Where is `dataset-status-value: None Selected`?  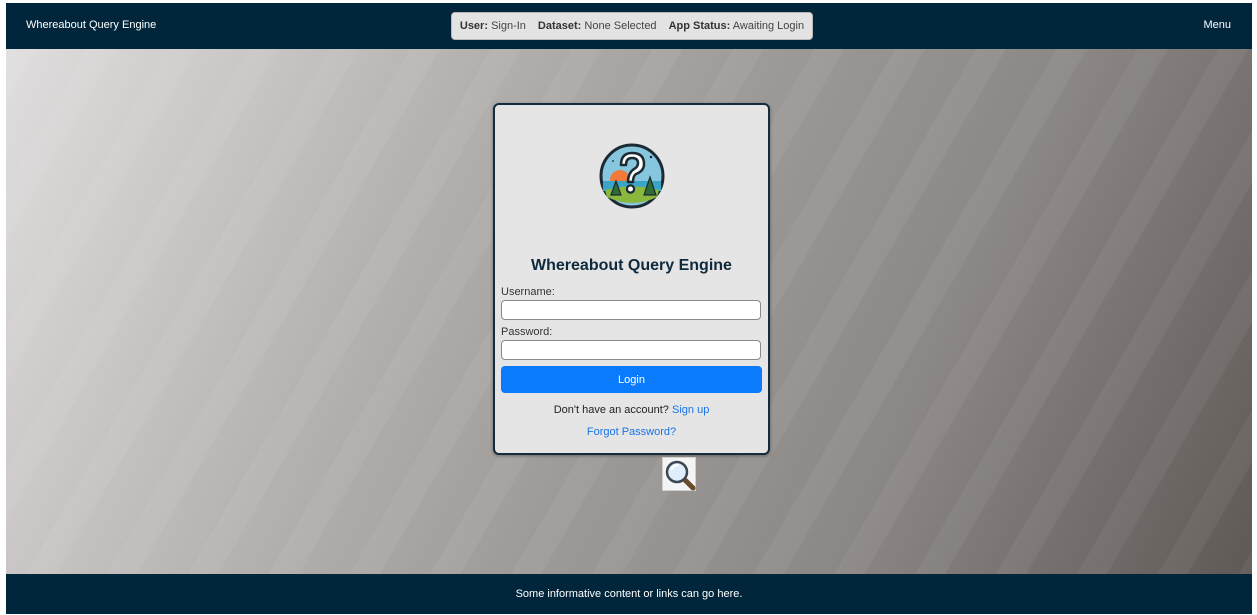 dataset-status-value: None Selected is located at coordinates (620, 26).